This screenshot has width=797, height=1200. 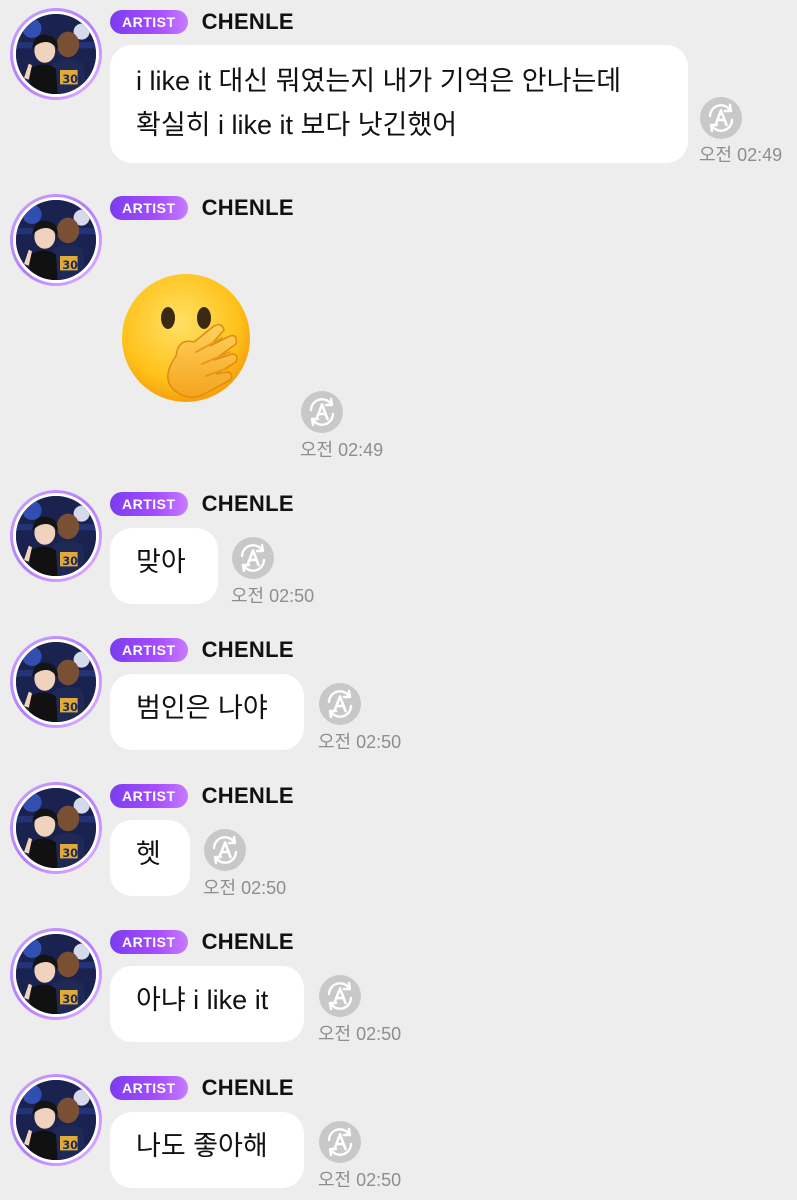 I want to click on message-bubble: 맞아, so click(x=164, y=566).